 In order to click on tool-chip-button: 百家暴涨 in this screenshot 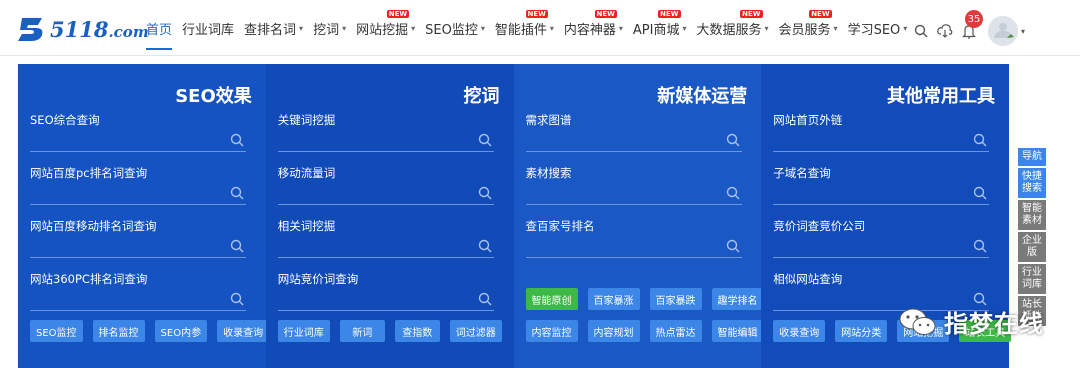, I will do `click(613, 299)`.